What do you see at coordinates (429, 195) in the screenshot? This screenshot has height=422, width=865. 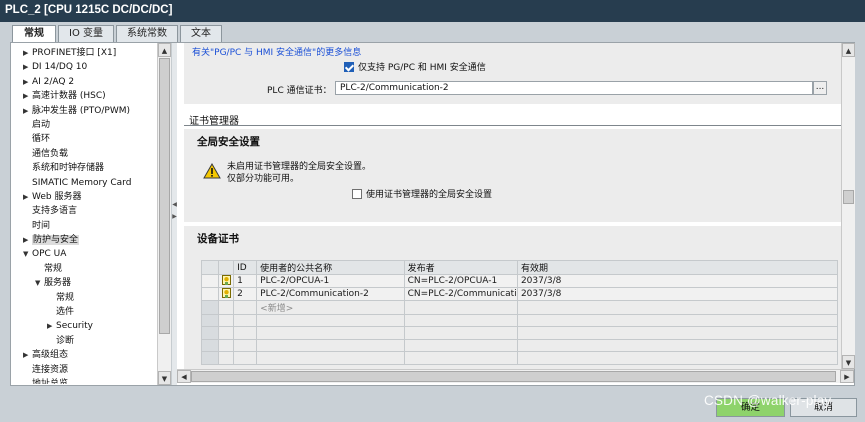 I see `use-global-label: 使用证书管理器的全局安全设置` at bounding box center [429, 195].